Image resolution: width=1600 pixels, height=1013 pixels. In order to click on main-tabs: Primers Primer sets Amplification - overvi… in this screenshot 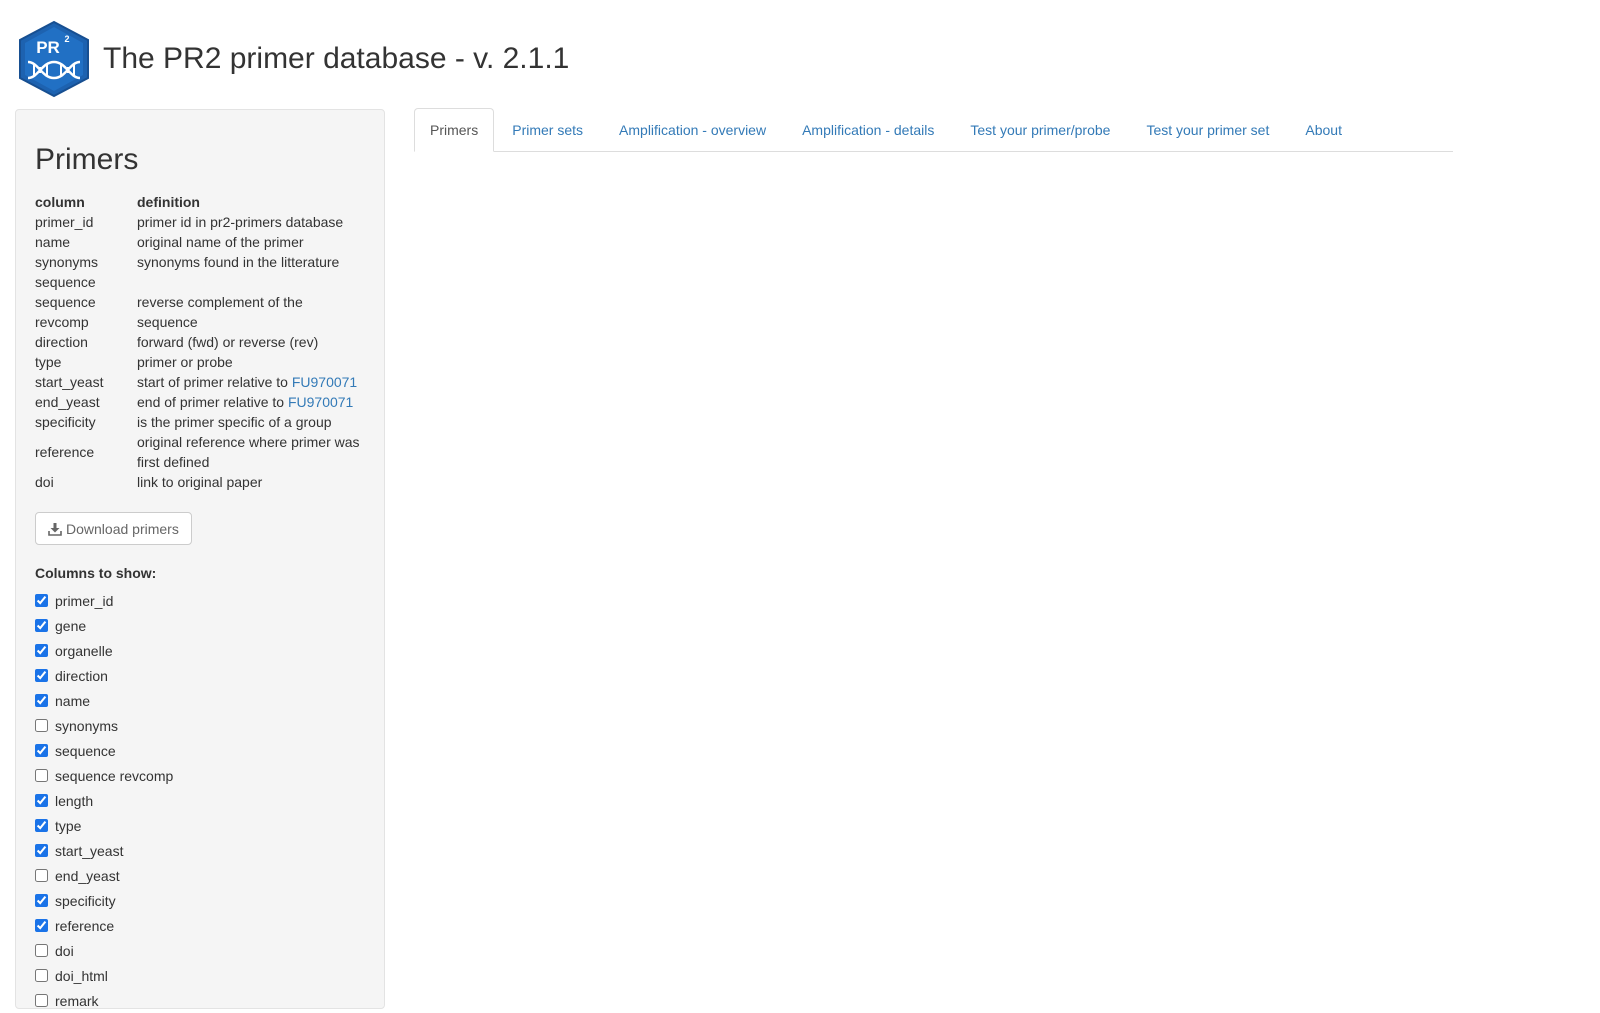, I will do `click(933, 130)`.